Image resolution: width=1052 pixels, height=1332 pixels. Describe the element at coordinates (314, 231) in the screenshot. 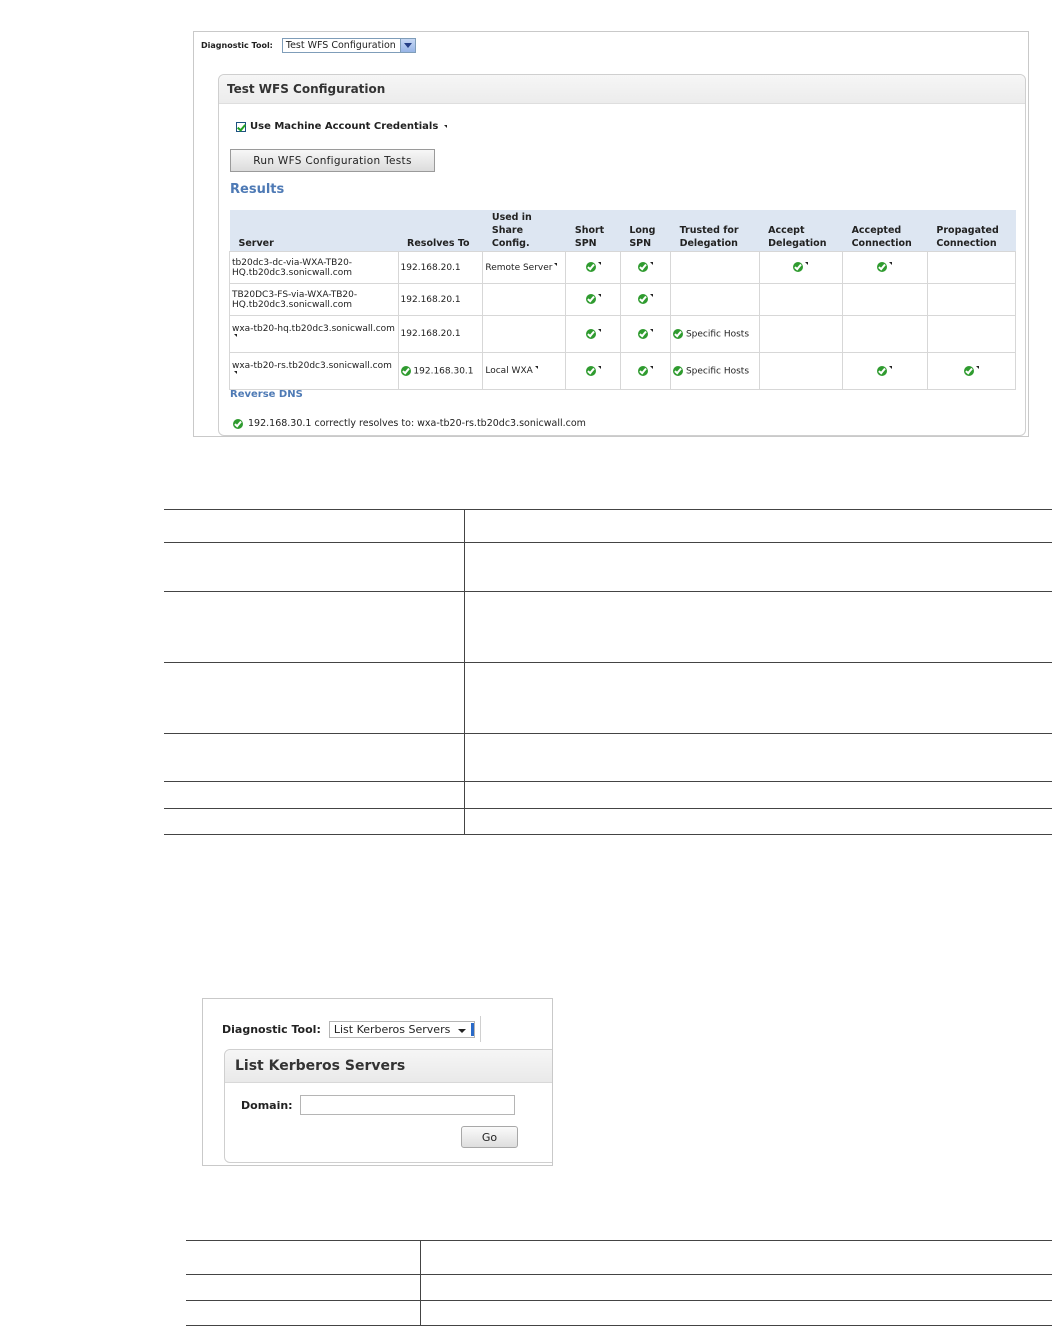

I see `column-header: Server` at that location.